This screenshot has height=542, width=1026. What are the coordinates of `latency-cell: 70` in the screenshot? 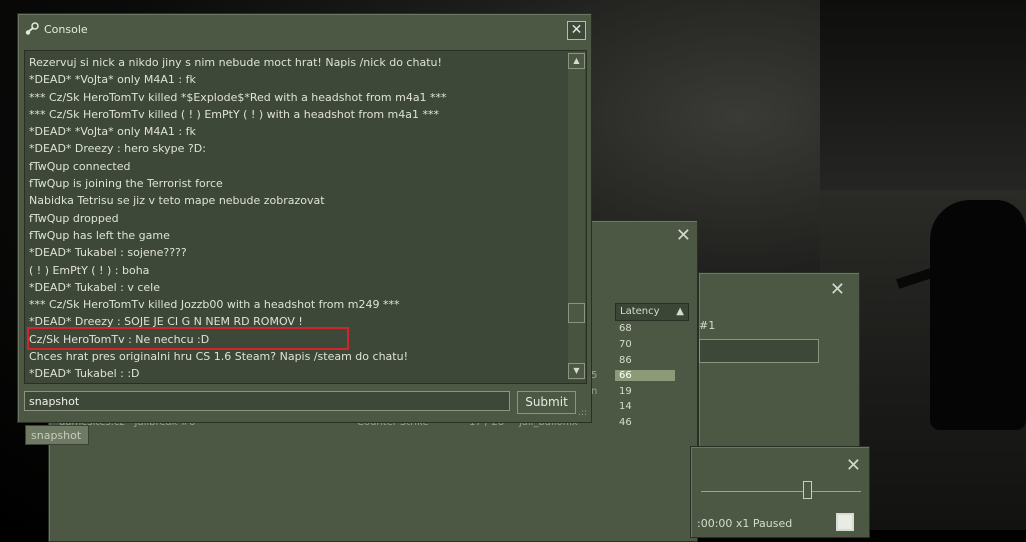 It's located at (625, 344).